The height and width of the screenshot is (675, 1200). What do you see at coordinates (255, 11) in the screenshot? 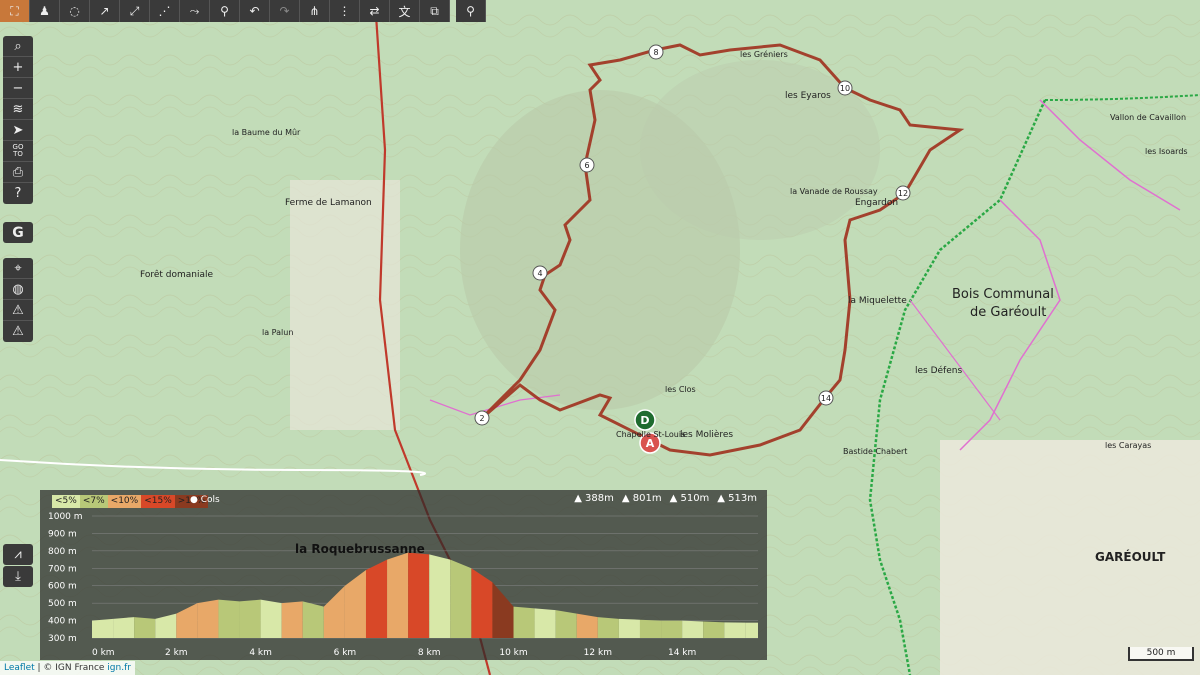
I see `undo-icon: ↶` at bounding box center [255, 11].